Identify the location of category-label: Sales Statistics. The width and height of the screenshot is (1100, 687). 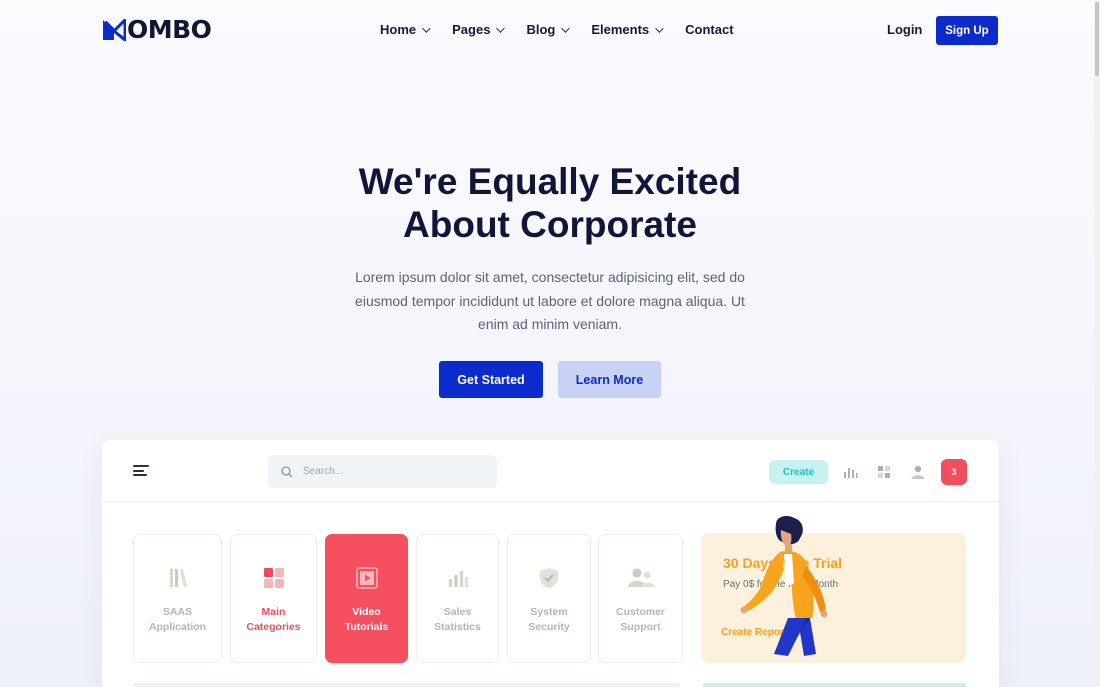
(457, 619).